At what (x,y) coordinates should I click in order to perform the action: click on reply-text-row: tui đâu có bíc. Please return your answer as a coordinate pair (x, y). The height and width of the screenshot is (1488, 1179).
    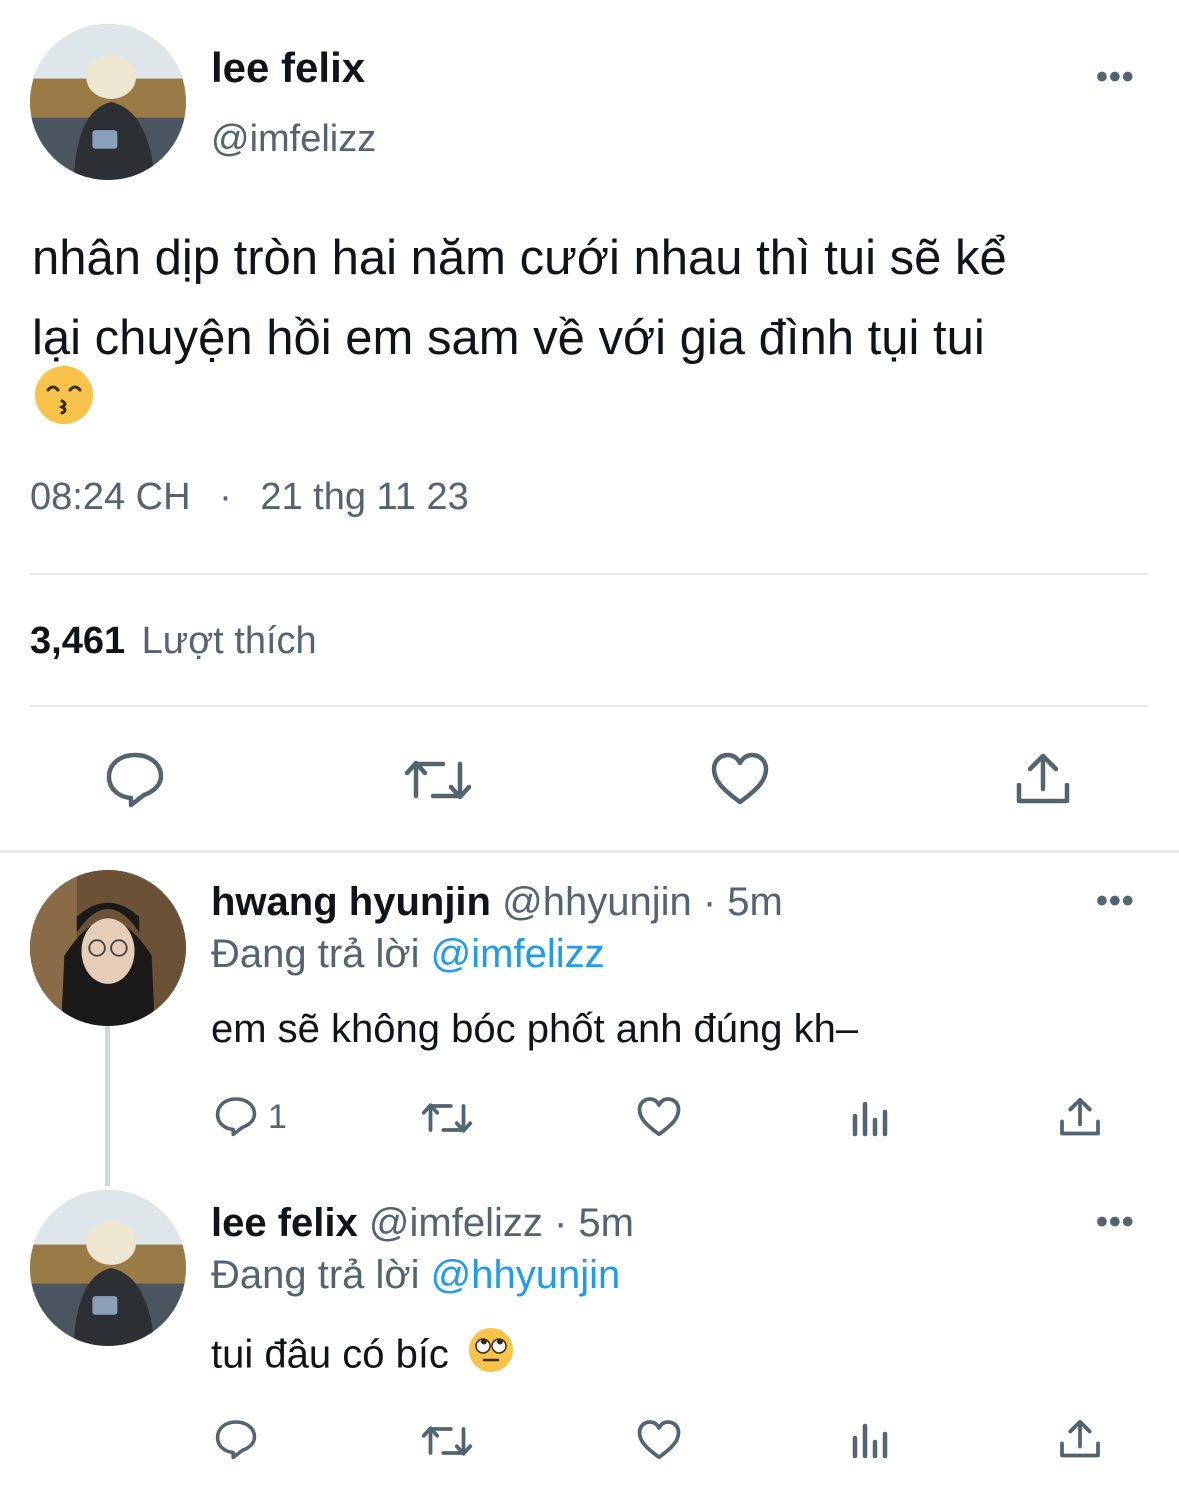
    Looking at the image, I should click on (362, 1355).